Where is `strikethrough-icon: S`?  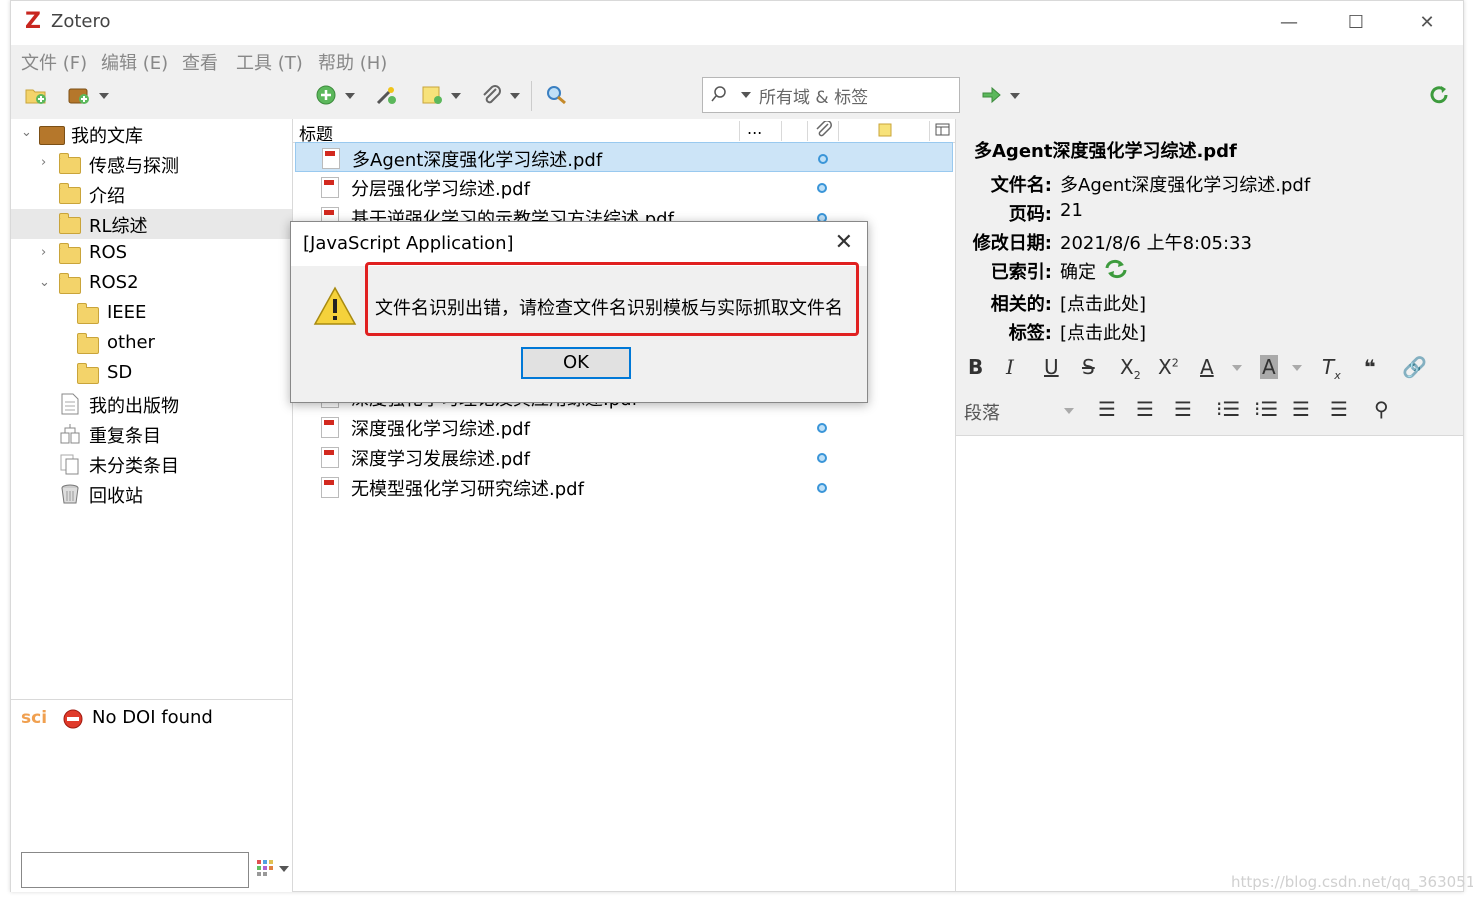
strikethrough-icon: S is located at coordinates (1088, 367).